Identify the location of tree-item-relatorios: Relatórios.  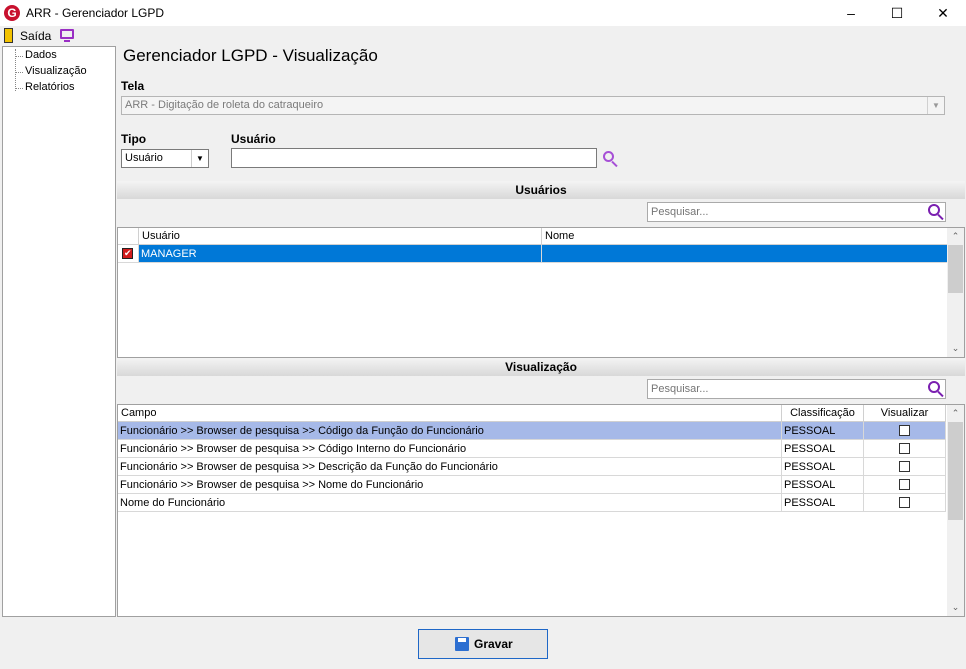
(50, 87).